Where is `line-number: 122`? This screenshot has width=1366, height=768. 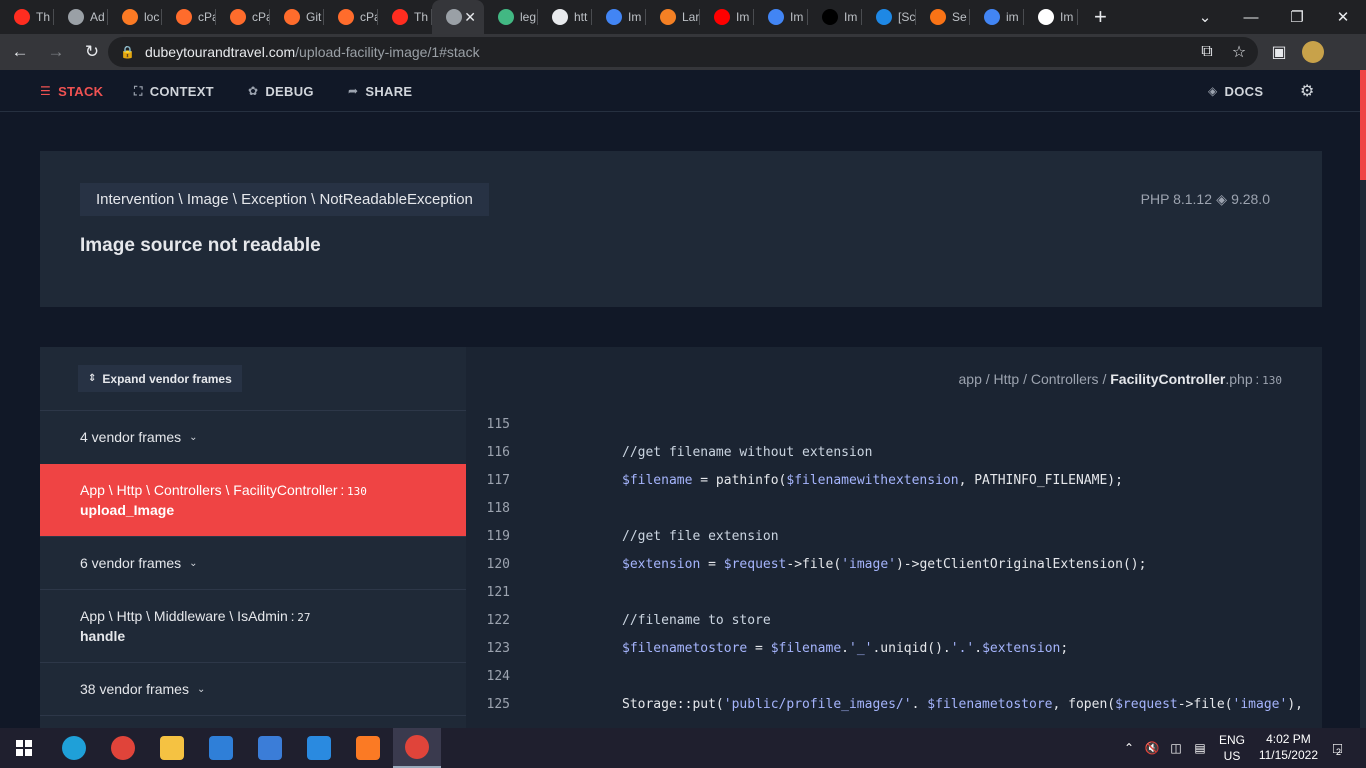
line-number: 122 is located at coordinates (488, 620).